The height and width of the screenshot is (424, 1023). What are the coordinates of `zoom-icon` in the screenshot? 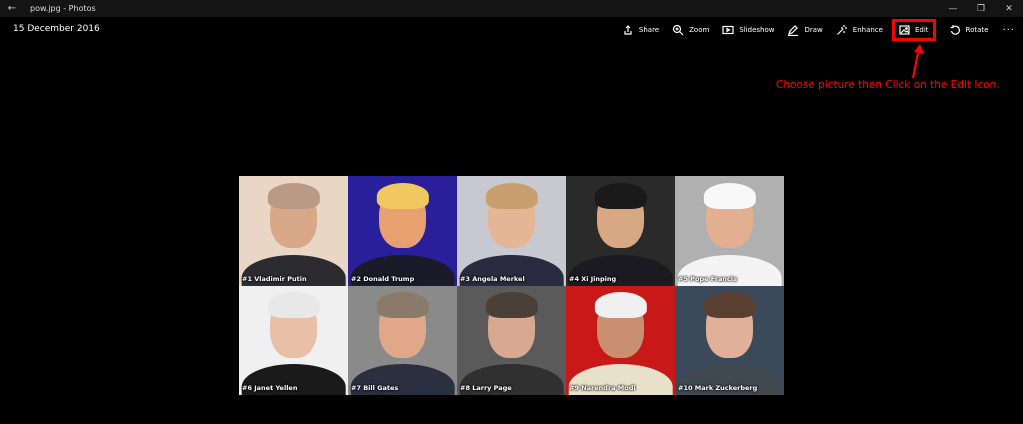 It's located at (678, 30).